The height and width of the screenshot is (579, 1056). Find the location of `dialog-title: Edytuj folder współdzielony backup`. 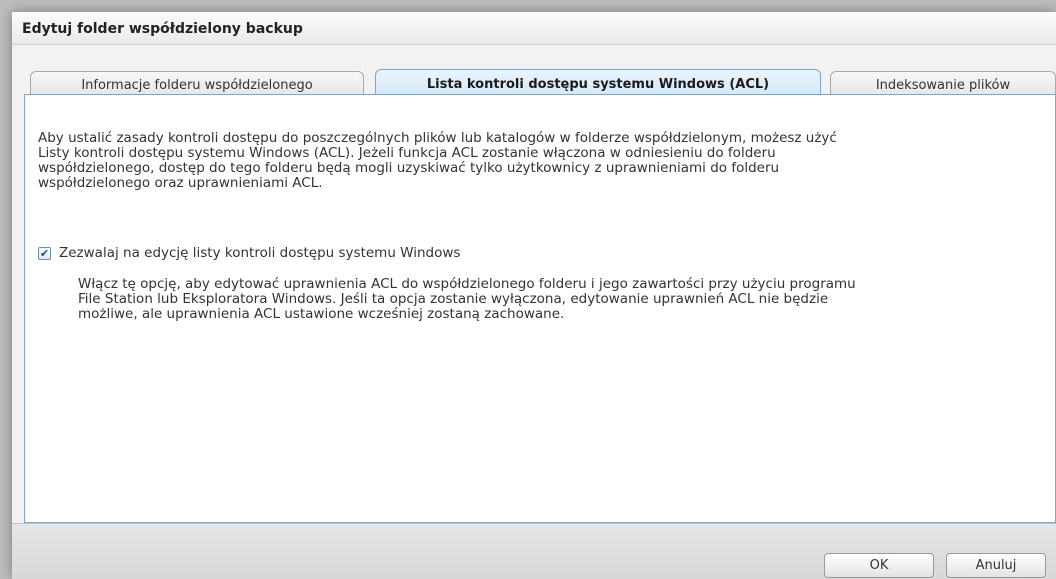

dialog-title: Edytuj folder współdzielony backup is located at coordinates (162, 29).